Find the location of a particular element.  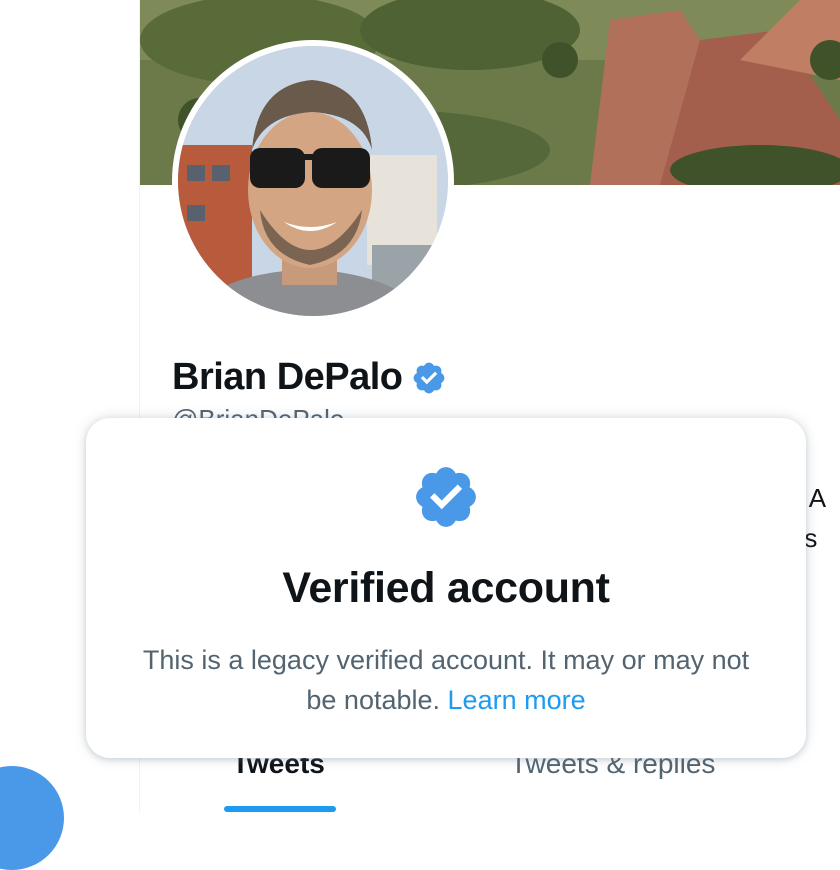

profile-name-row: Brian DePalo is located at coordinates (309, 377).